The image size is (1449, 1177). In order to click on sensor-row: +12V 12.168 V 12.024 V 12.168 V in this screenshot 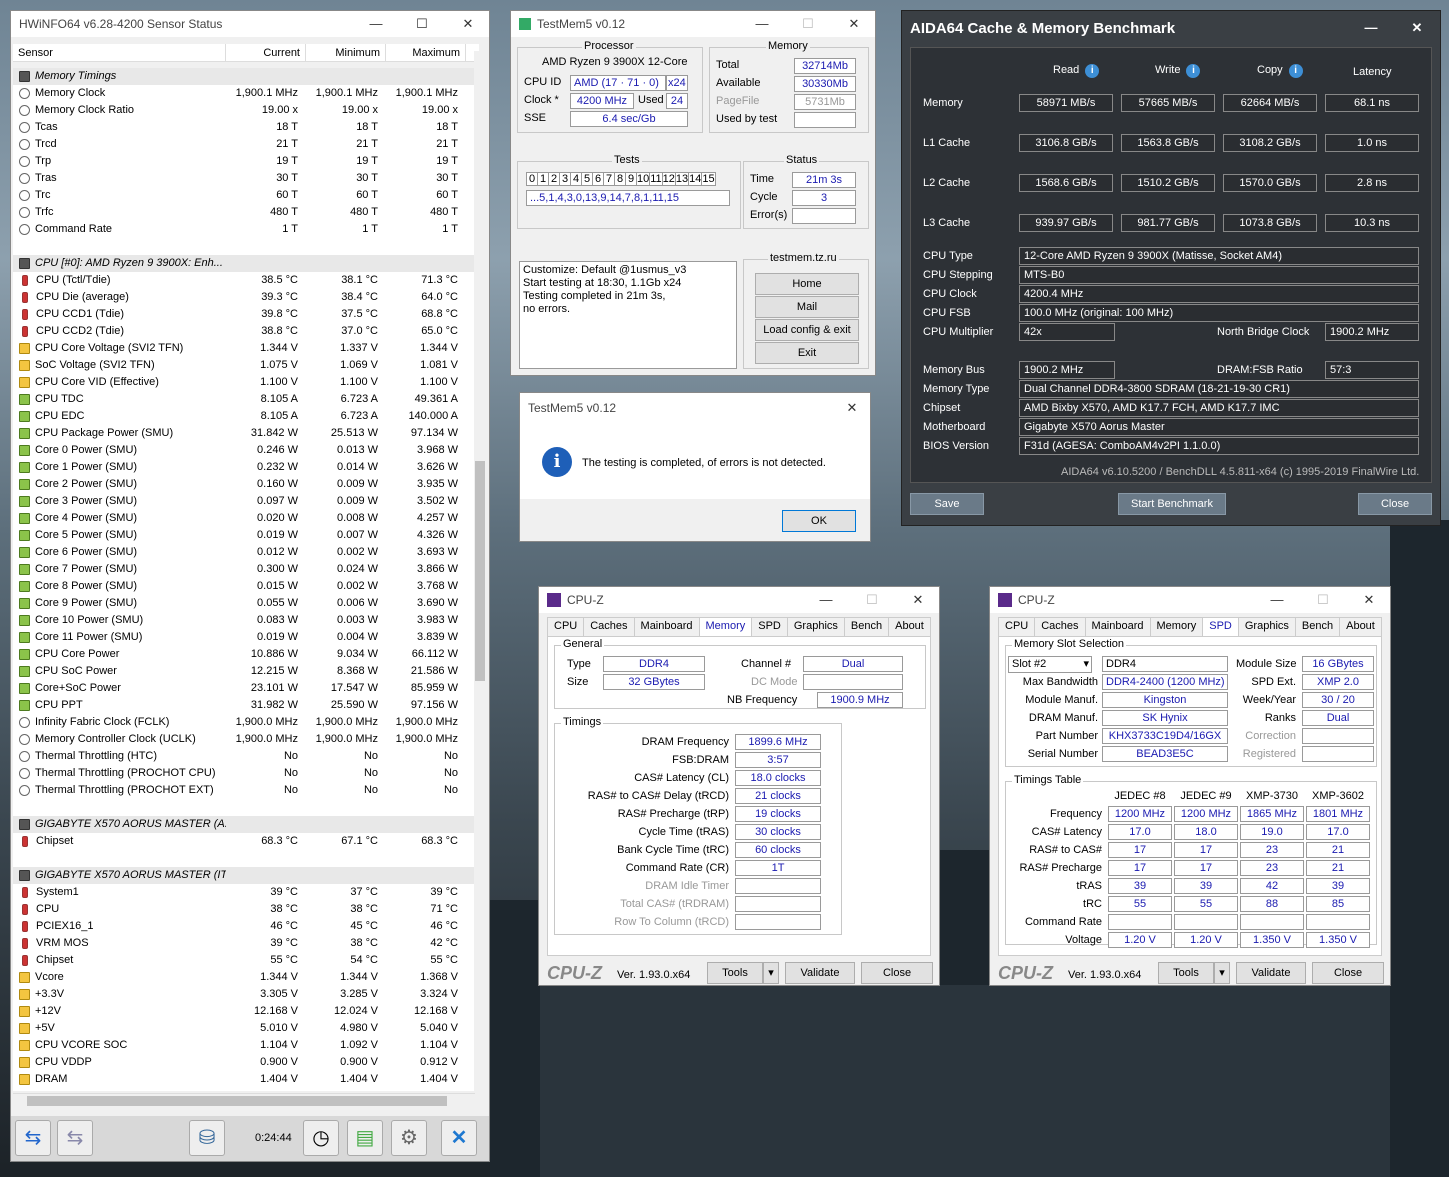, I will do `click(246, 1011)`.